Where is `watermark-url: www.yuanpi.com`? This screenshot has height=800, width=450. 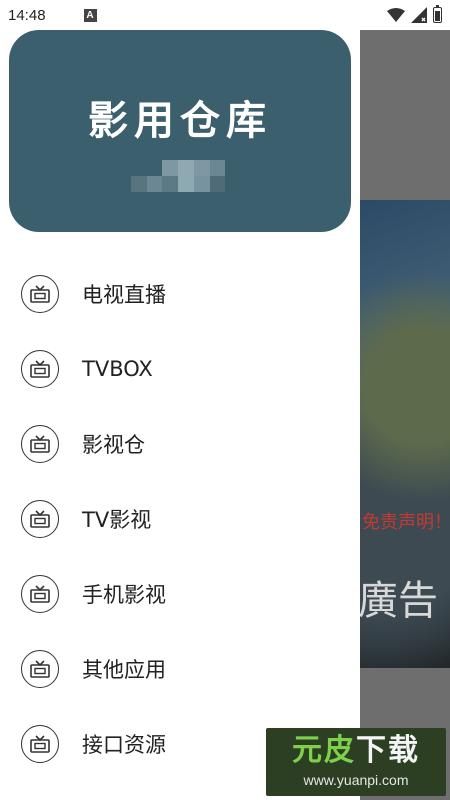
watermark-url: www.yuanpi.com is located at coordinates (356, 780).